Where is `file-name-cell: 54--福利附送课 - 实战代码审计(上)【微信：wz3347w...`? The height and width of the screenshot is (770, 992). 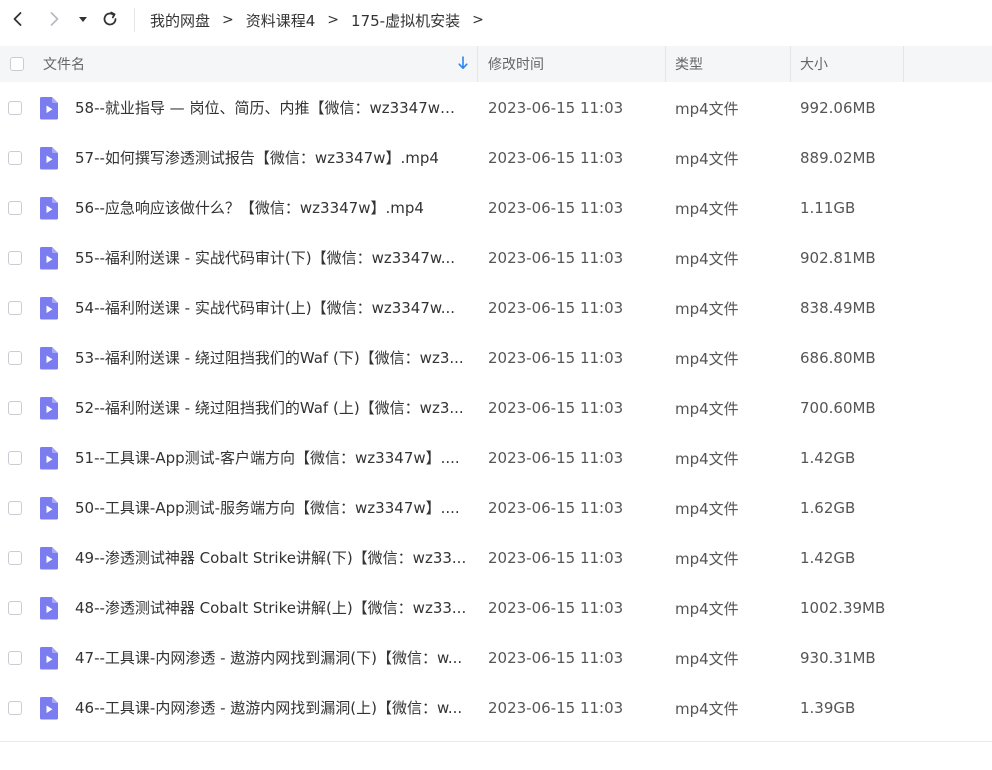
file-name-cell: 54--福利附送课 - 实战代码审计(上)【微信：wz3347w... is located at coordinates (271, 308).